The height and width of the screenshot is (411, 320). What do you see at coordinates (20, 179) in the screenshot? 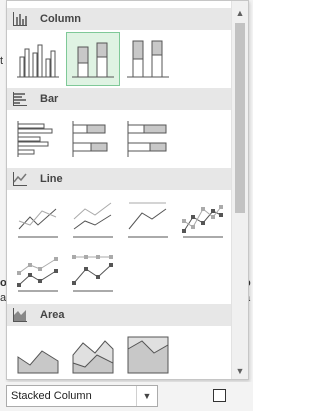
I see `line-chart-icon` at bounding box center [20, 179].